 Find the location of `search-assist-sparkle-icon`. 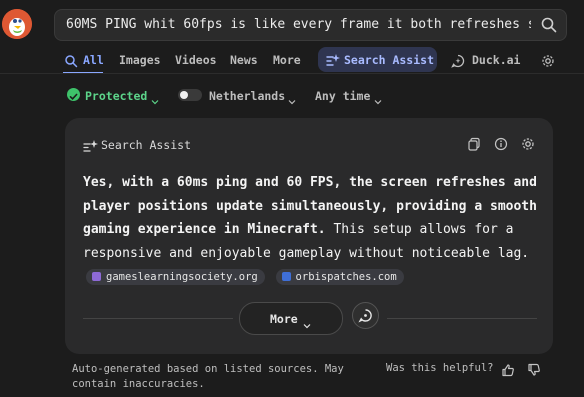

search-assist-sparkle-icon is located at coordinates (90, 147).